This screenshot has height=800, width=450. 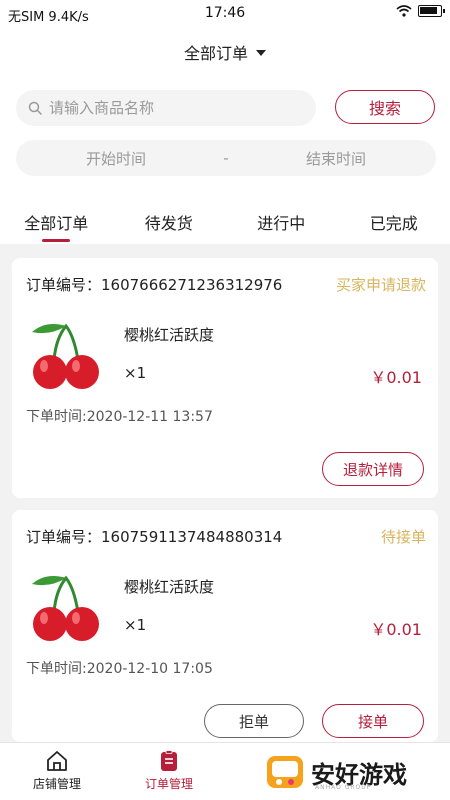 What do you see at coordinates (215, 53) in the screenshot?
I see `page-title: 全部订单` at bounding box center [215, 53].